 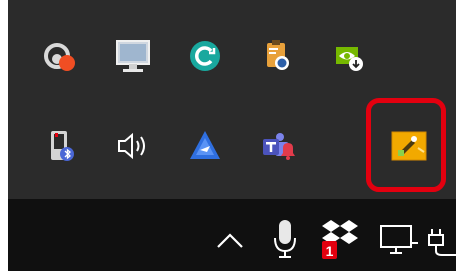 I want to click on clipboard-security-icon, so click(x=277, y=56).